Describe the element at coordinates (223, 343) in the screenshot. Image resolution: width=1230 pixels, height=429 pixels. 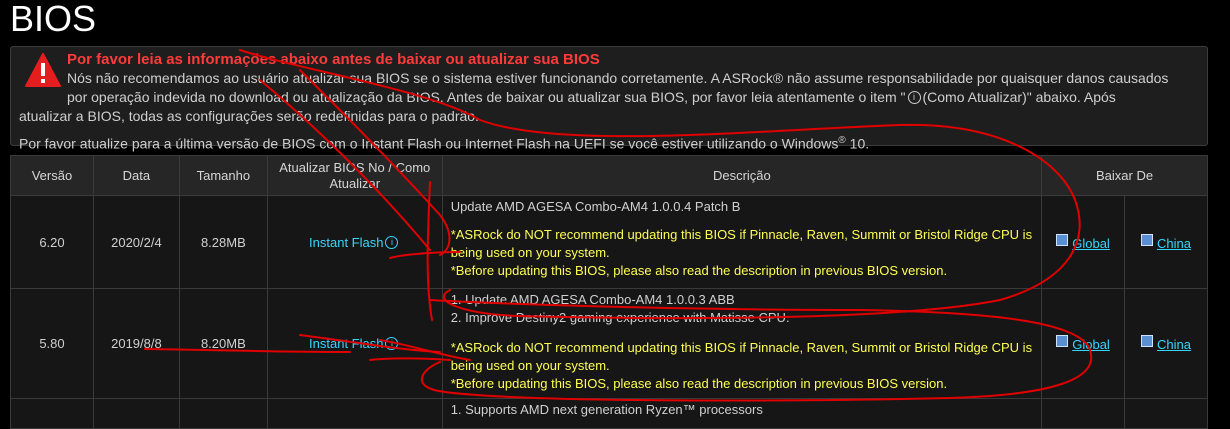
I see `row-size: 8.20MB` at that location.